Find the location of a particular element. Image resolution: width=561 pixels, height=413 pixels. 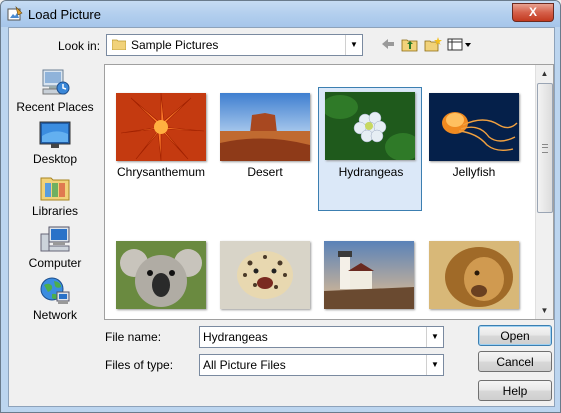

place-computer: Computer is located at coordinates (55, 249).